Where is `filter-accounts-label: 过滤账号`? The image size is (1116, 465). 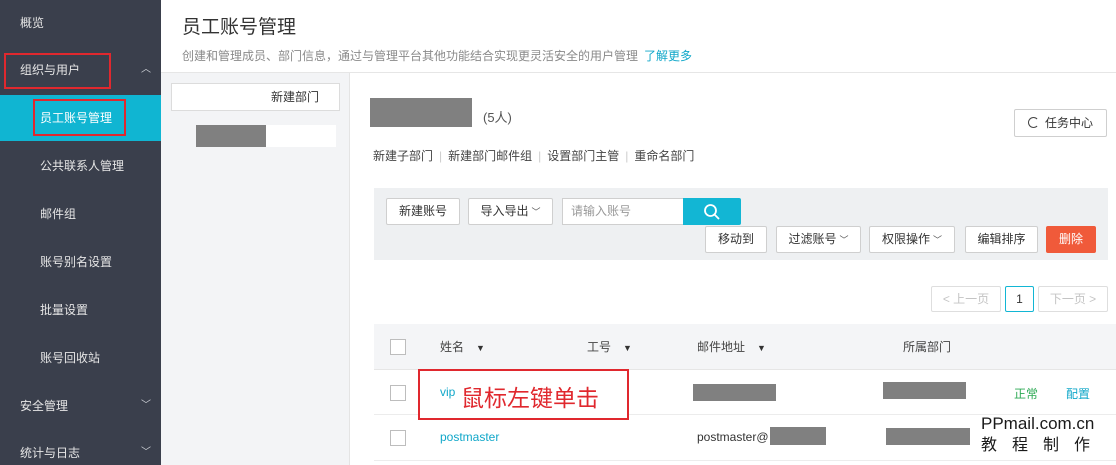
filter-accounts-label: 过滤账号 is located at coordinates (812, 239).